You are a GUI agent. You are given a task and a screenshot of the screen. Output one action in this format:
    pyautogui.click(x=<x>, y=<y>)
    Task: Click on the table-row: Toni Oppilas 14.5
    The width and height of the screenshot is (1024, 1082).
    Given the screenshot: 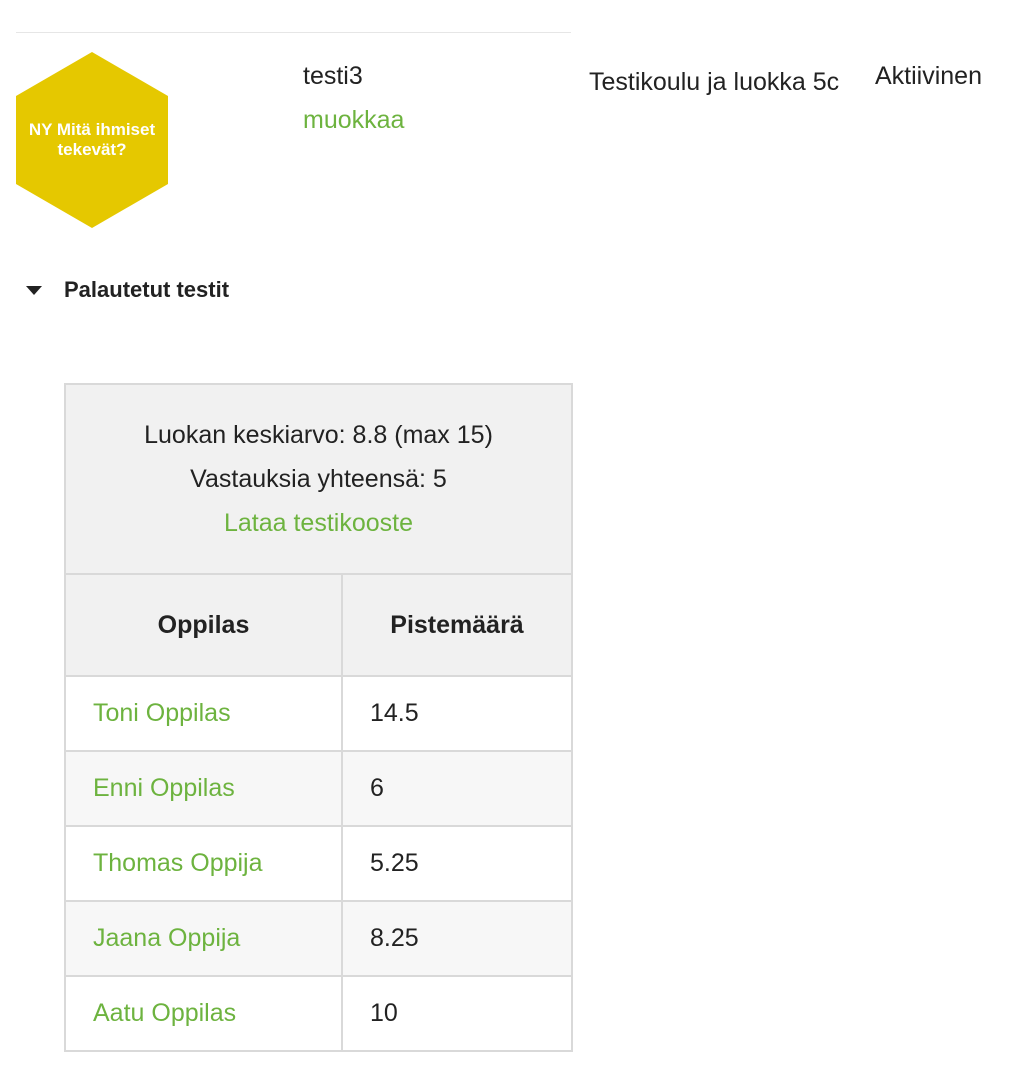 What is the action you would take?
    pyautogui.click(x=318, y=713)
    